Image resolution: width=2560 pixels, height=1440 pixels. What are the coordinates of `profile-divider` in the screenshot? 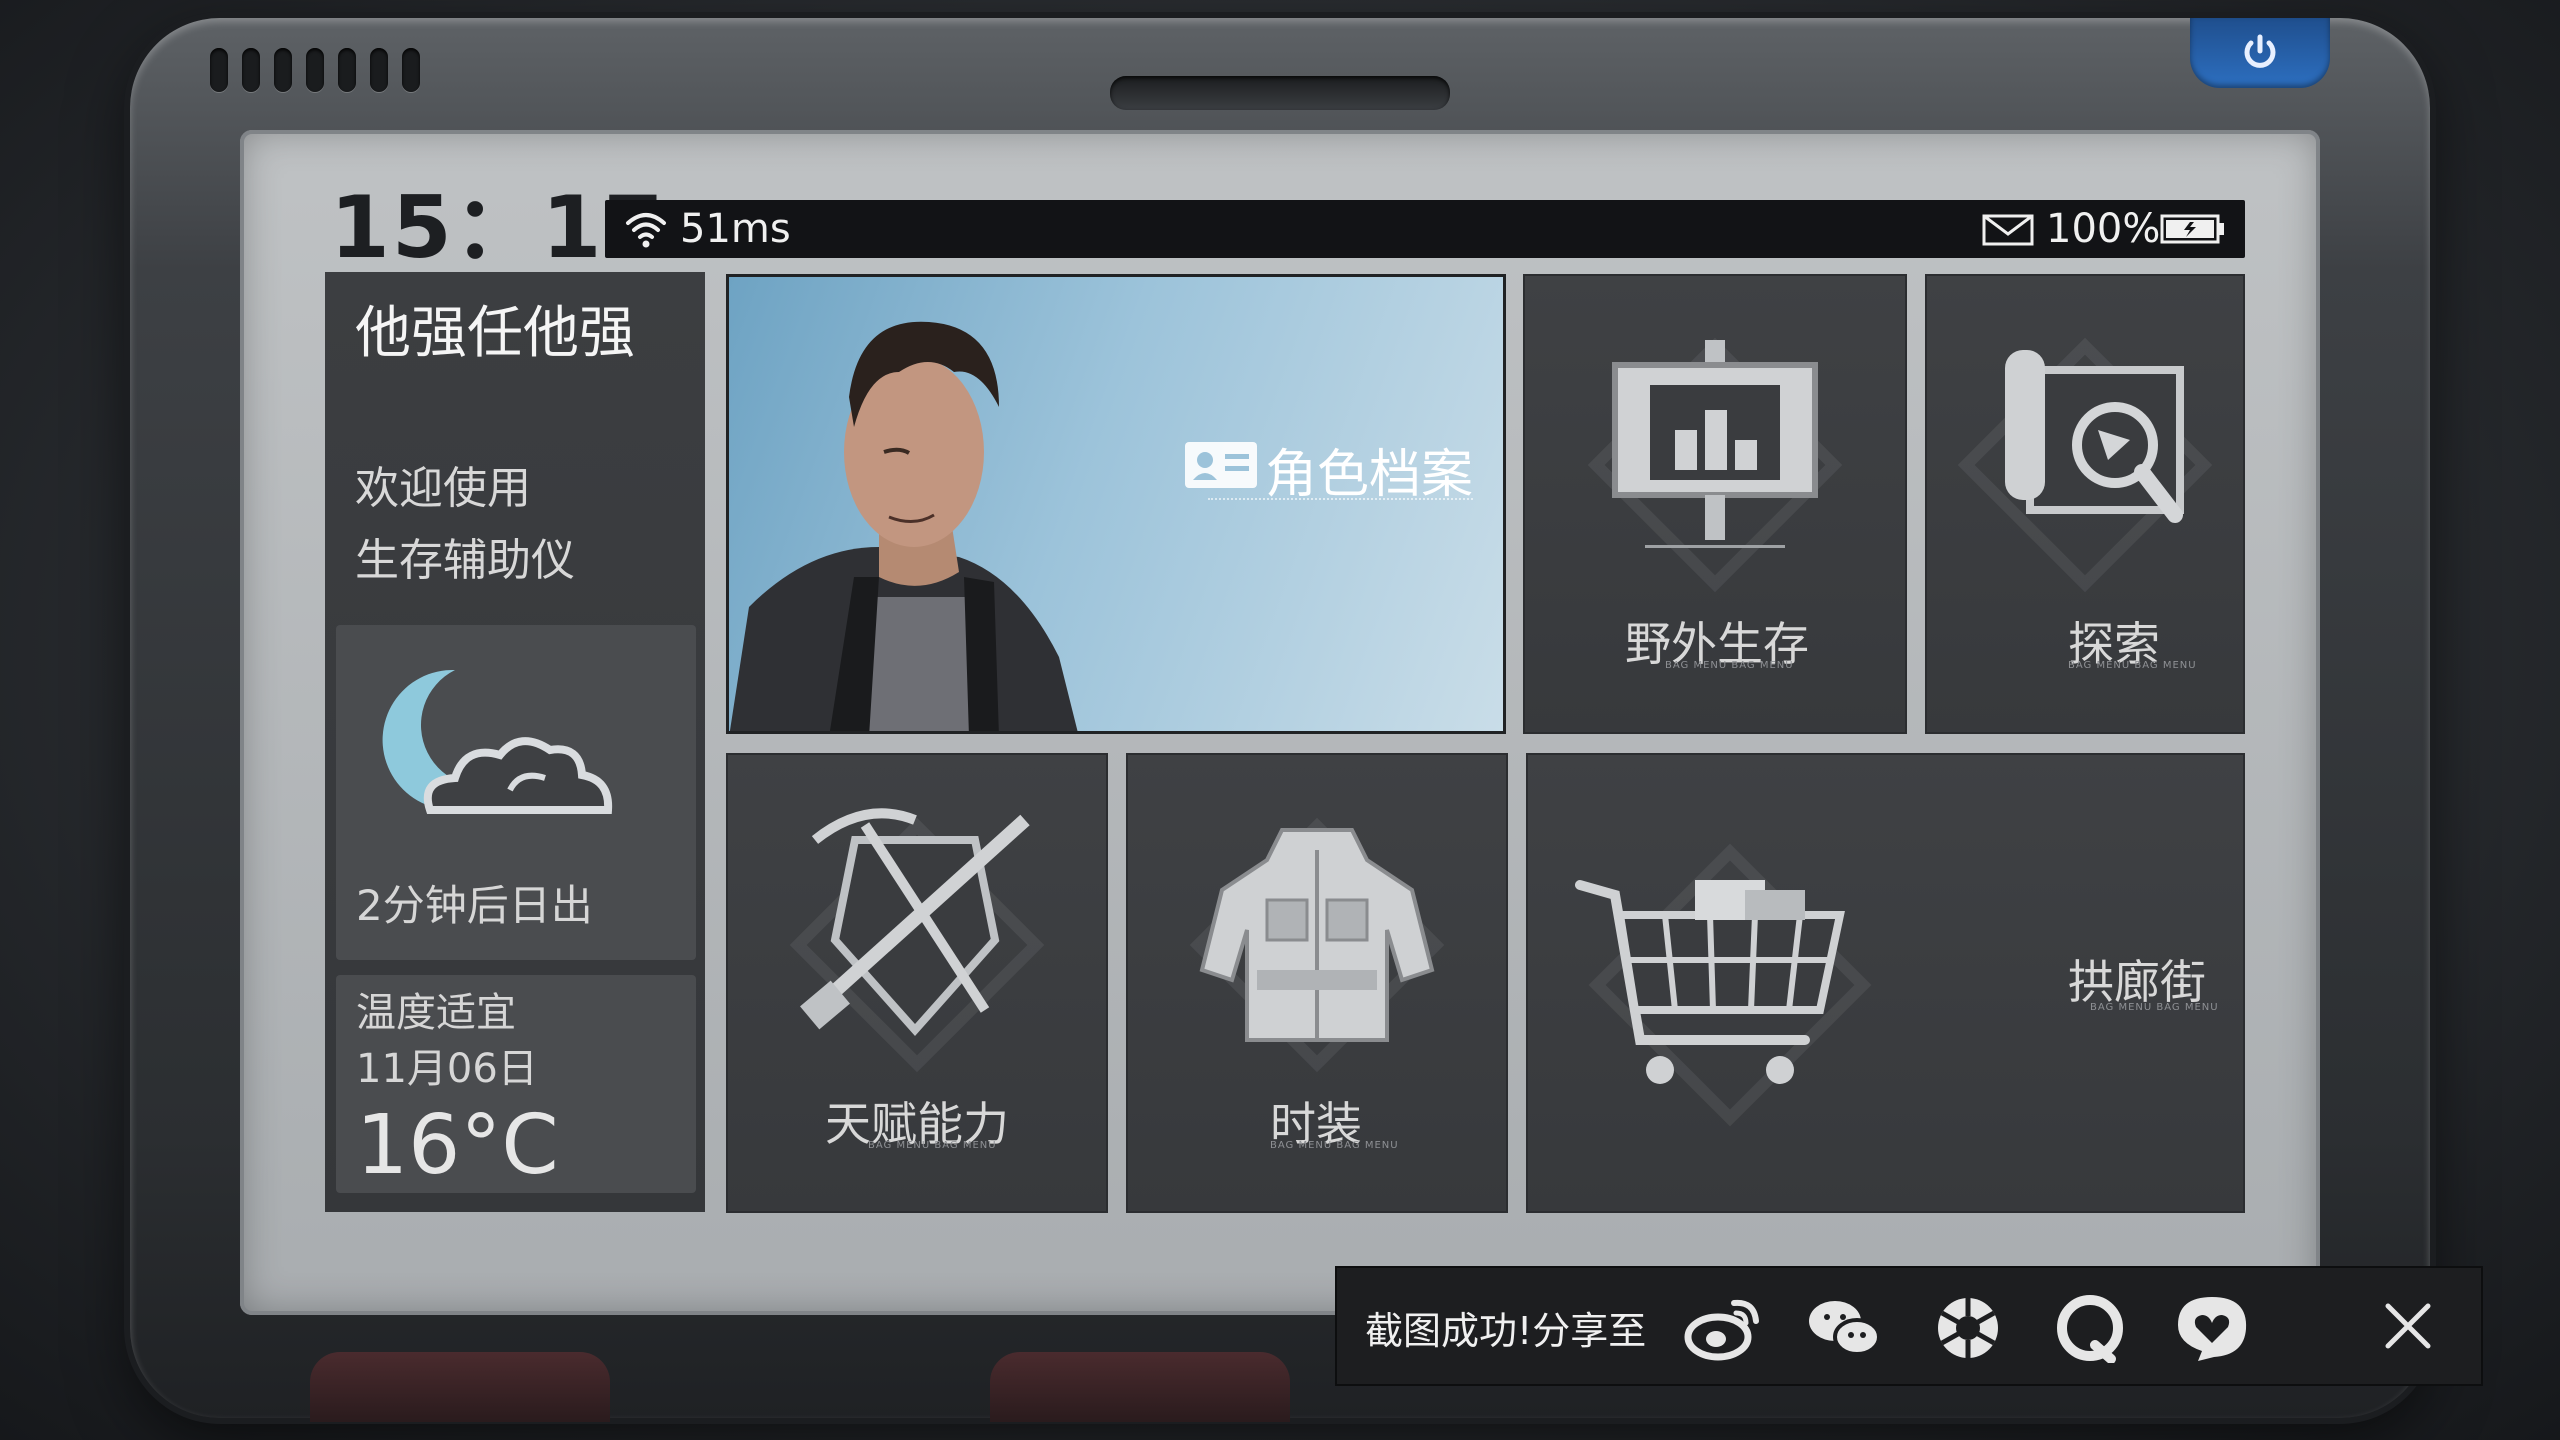 It's located at (1340, 504).